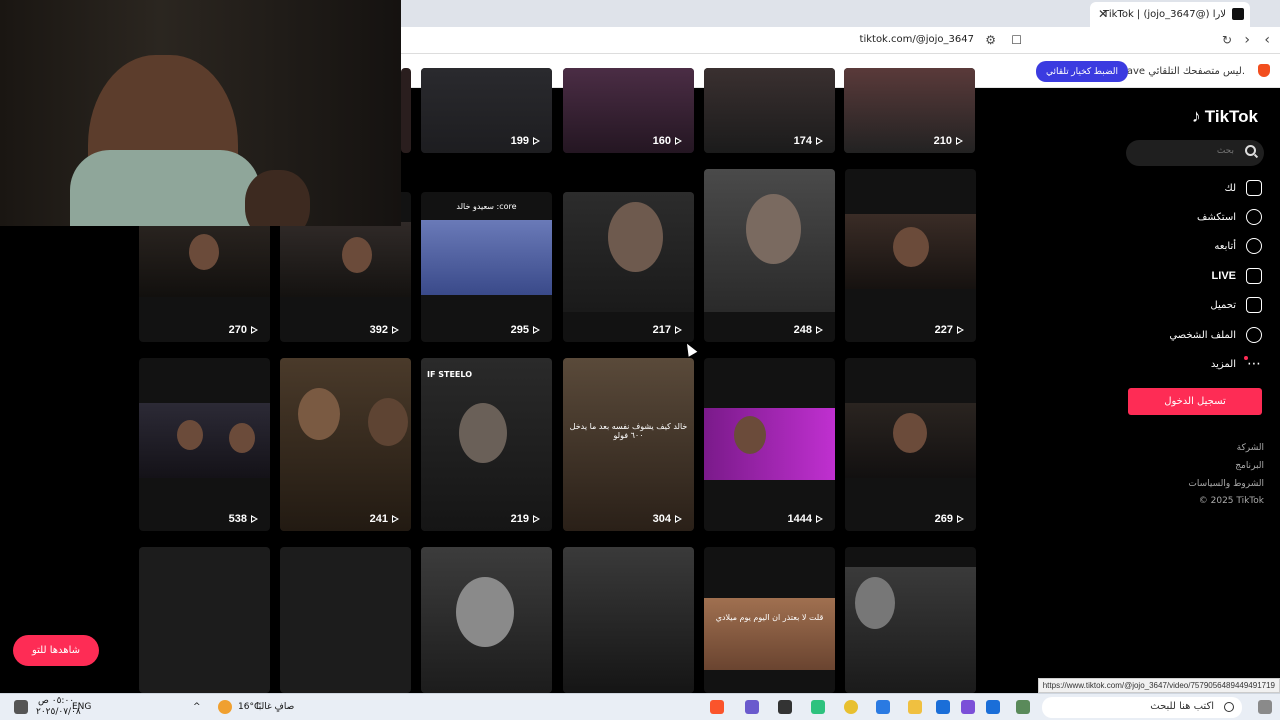 Image resolution: width=1280 pixels, height=720 pixels. Describe the element at coordinates (769, 444) in the screenshot. I see `video-card: 1444` at that location.